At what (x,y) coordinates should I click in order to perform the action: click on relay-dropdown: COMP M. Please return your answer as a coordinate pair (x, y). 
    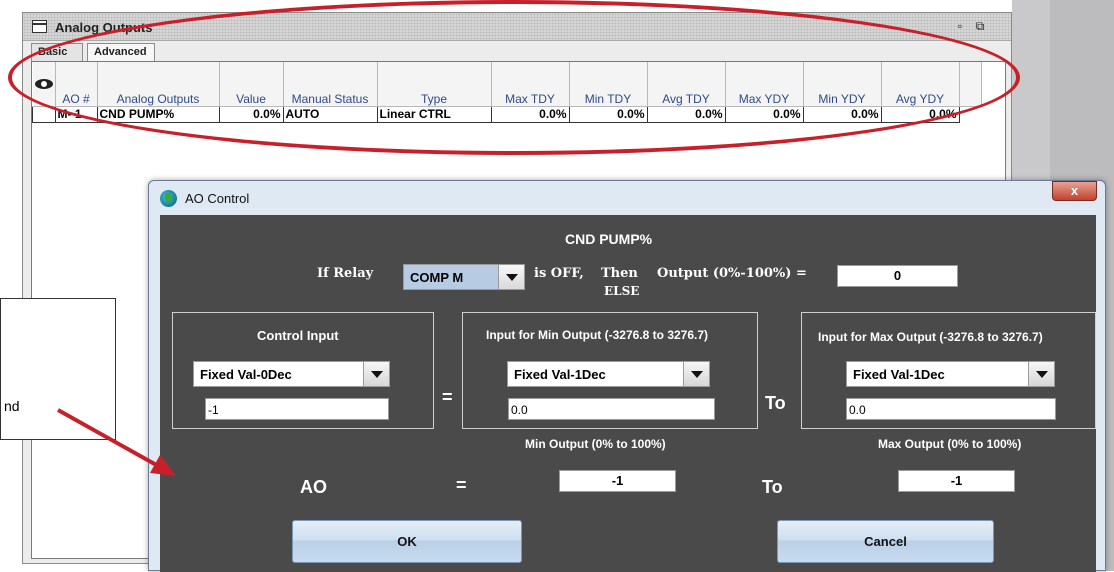
    Looking at the image, I should click on (464, 277).